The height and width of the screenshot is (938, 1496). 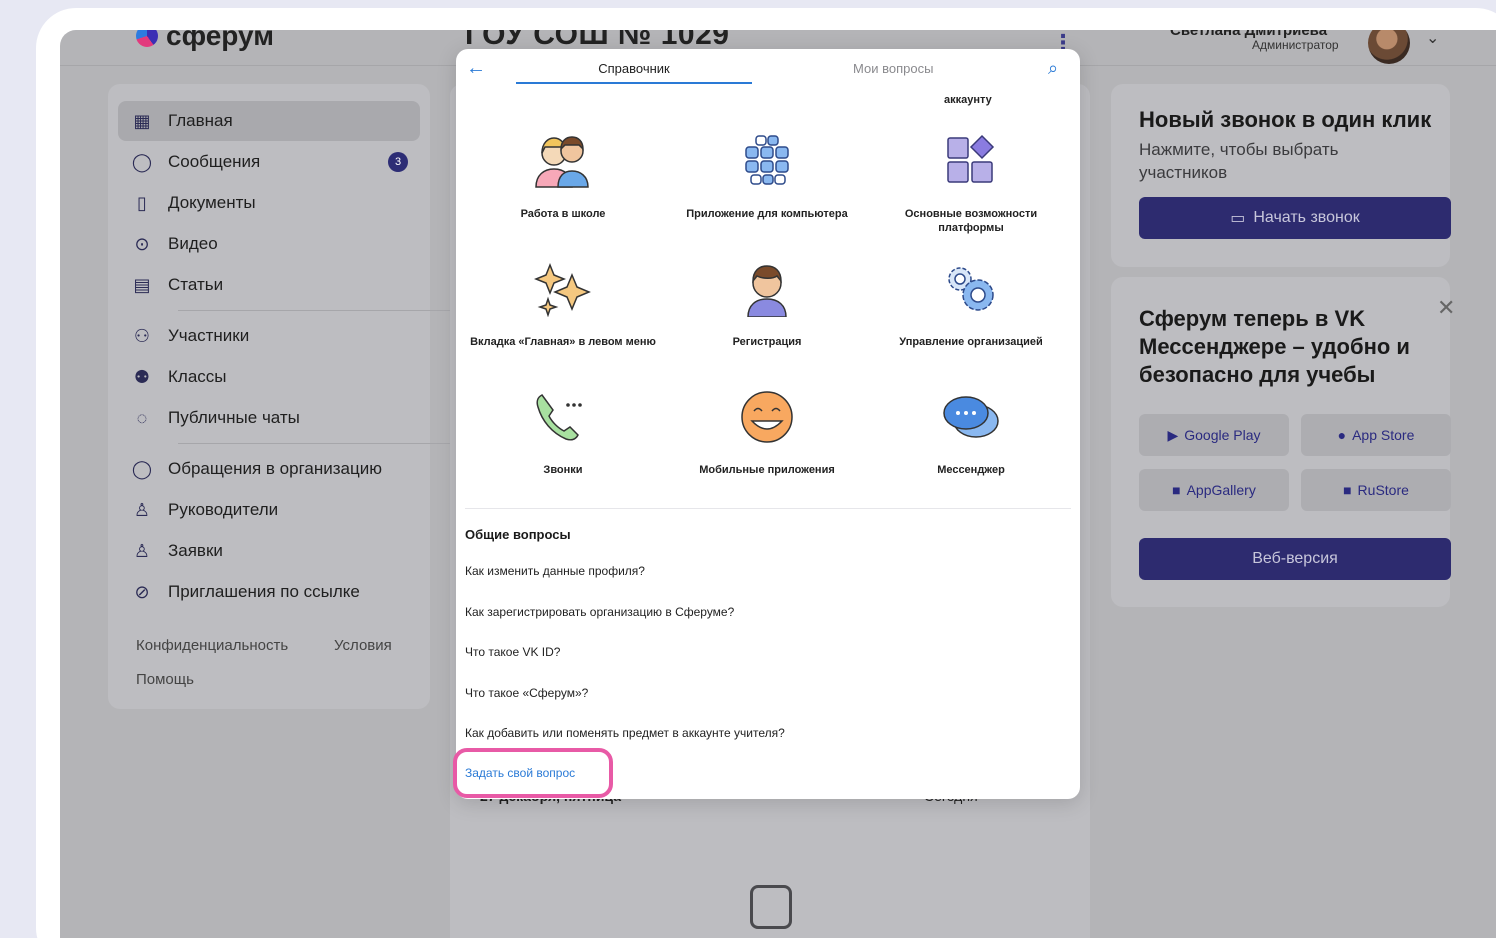 What do you see at coordinates (269, 244) in the screenshot?
I see `sidebar-item-video: ⊙ Видео` at bounding box center [269, 244].